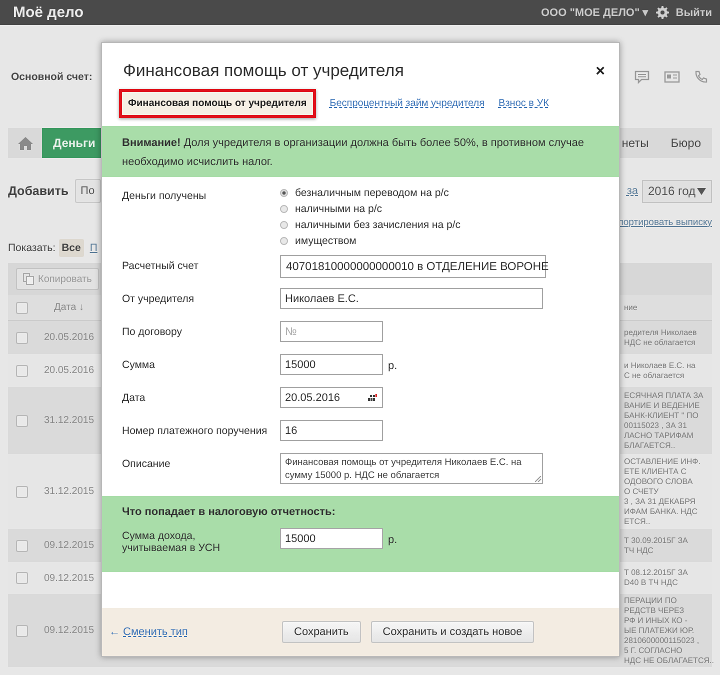 The width and height of the screenshot is (720, 675). Describe the element at coordinates (28, 279) in the screenshot. I see `copy-icon` at that location.